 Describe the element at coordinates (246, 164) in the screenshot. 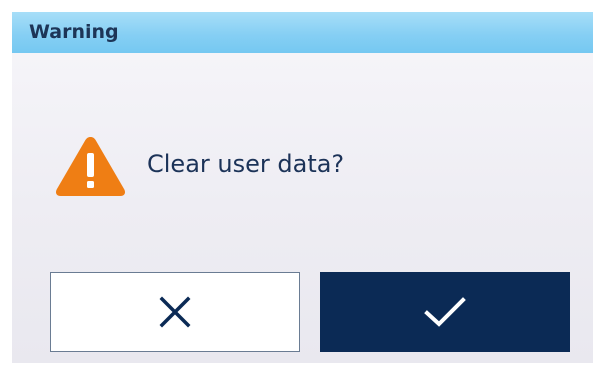

I see `dialog-message: Clear user data?` at that location.